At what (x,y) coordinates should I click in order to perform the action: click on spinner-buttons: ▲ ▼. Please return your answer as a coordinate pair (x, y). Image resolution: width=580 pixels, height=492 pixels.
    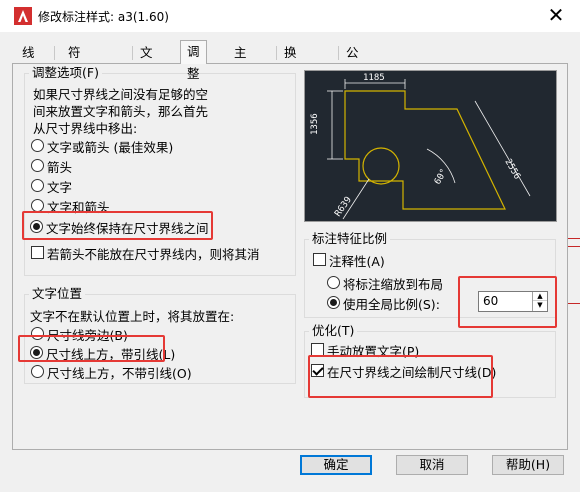
    Looking at the image, I should click on (539, 301).